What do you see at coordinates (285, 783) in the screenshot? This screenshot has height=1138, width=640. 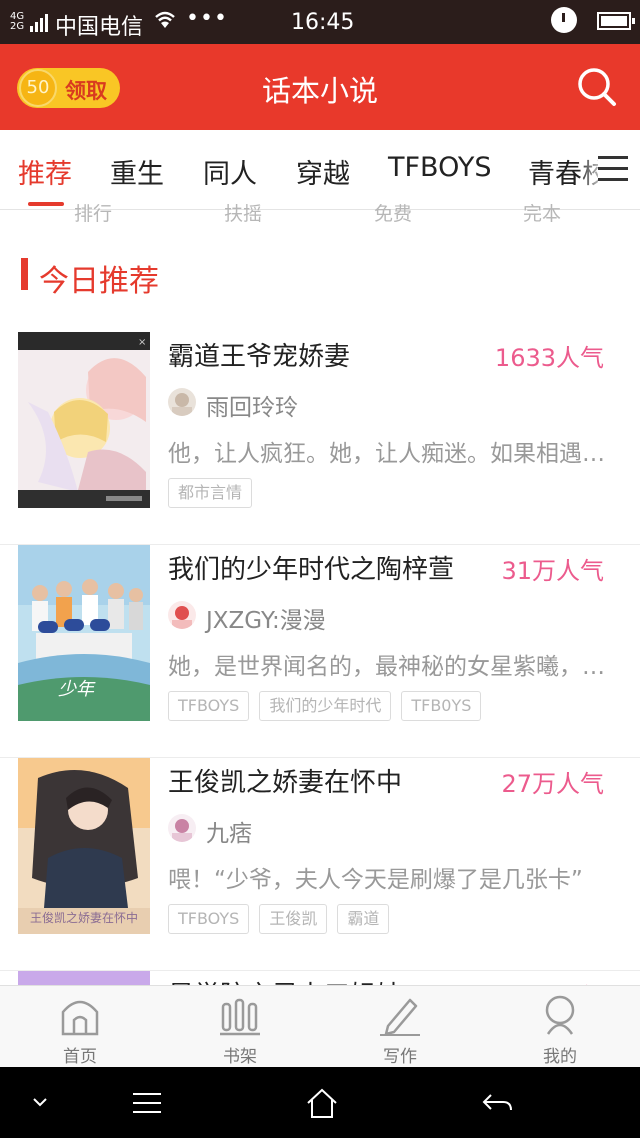 I see `book-title: 王俊凯之娇妻在怀中` at bounding box center [285, 783].